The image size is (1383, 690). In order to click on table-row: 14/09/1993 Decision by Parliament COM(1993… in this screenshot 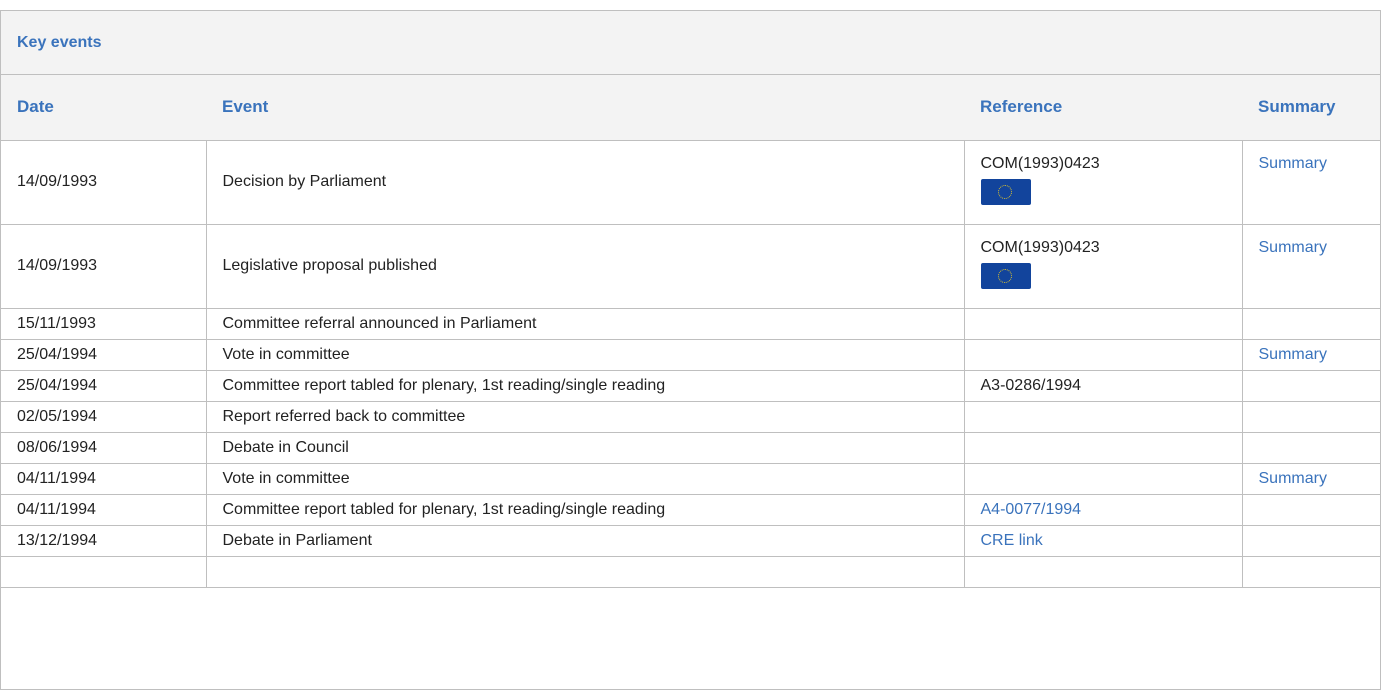, I will do `click(690, 182)`.